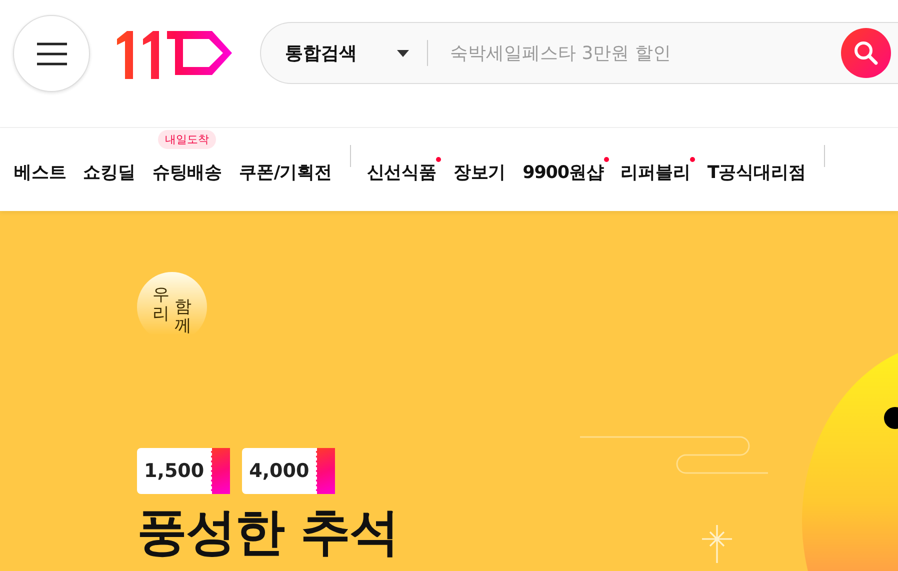  Describe the element at coordinates (717, 544) in the screenshot. I see `sparkle-icon` at that location.